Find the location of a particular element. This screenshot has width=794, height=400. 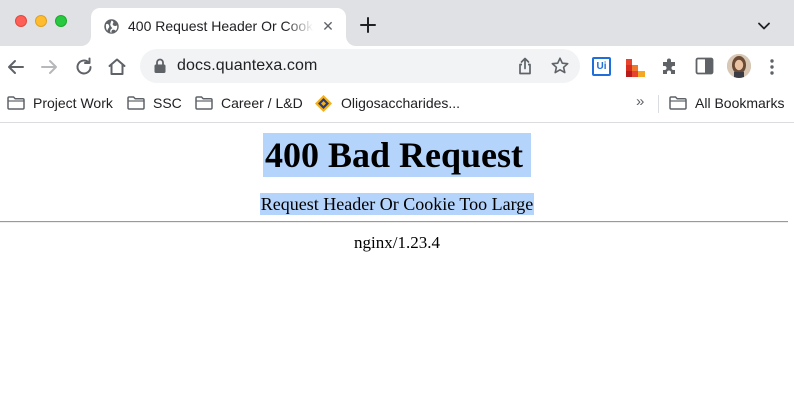

tab-title: 400 Request Header Or Cookie Too Large is located at coordinates (220, 26).